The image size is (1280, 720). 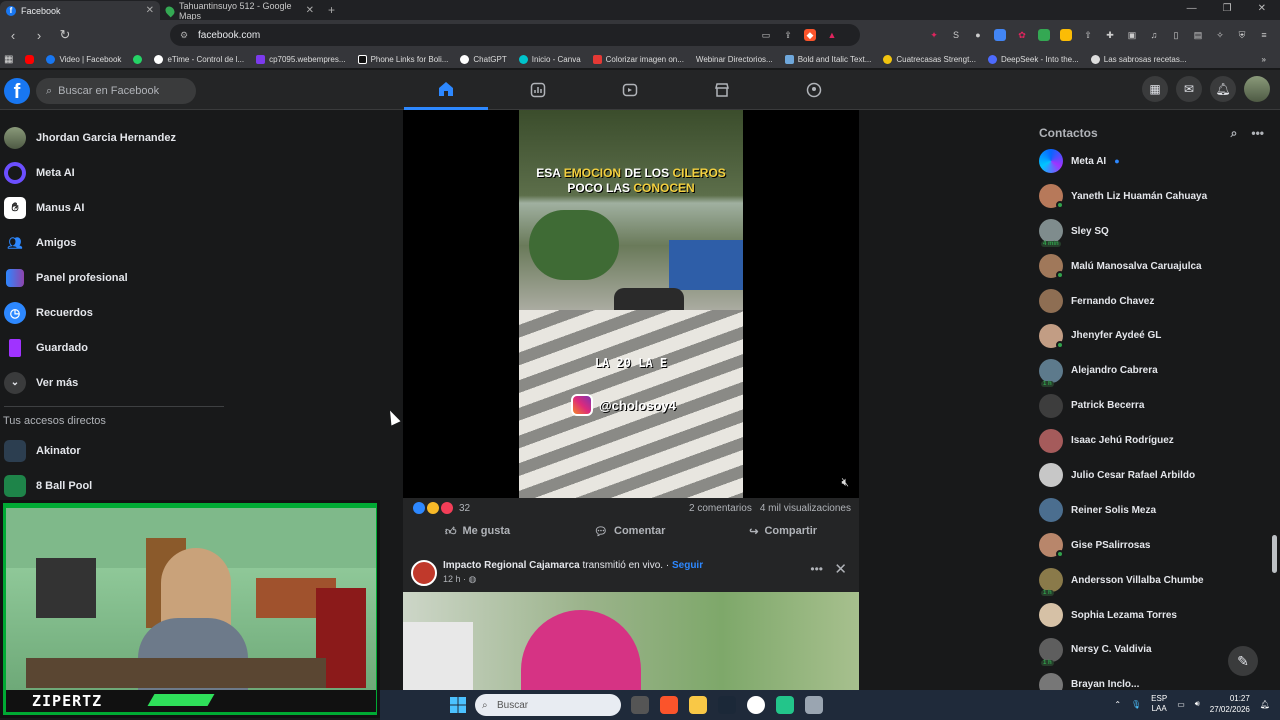 I want to click on restore-icon: ❐, so click(x=1227, y=8).